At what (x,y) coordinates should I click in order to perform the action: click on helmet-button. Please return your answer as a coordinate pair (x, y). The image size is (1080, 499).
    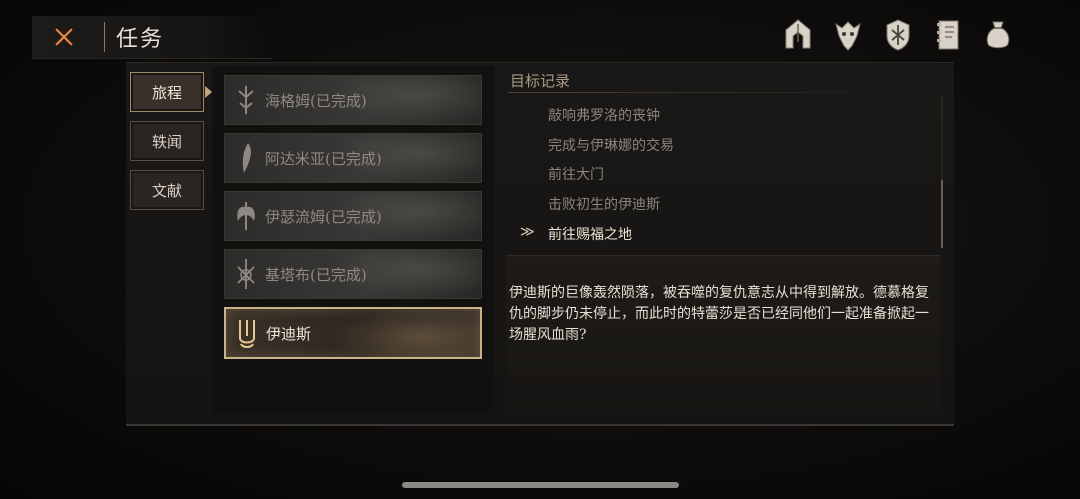
    Looking at the image, I should click on (798, 35).